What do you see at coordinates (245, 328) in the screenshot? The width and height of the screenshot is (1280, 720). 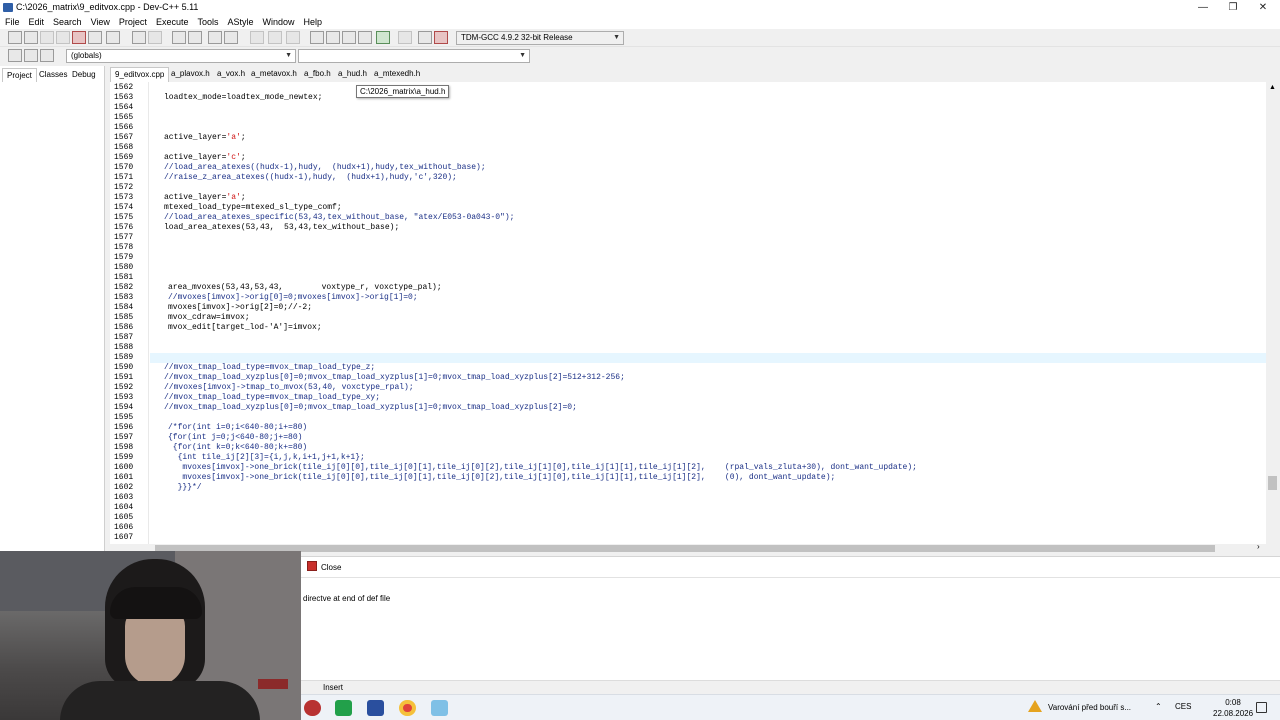 I see `code-line-1586: mvox_edit[target_lod-'A']=imvox;` at bounding box center [245, 328].